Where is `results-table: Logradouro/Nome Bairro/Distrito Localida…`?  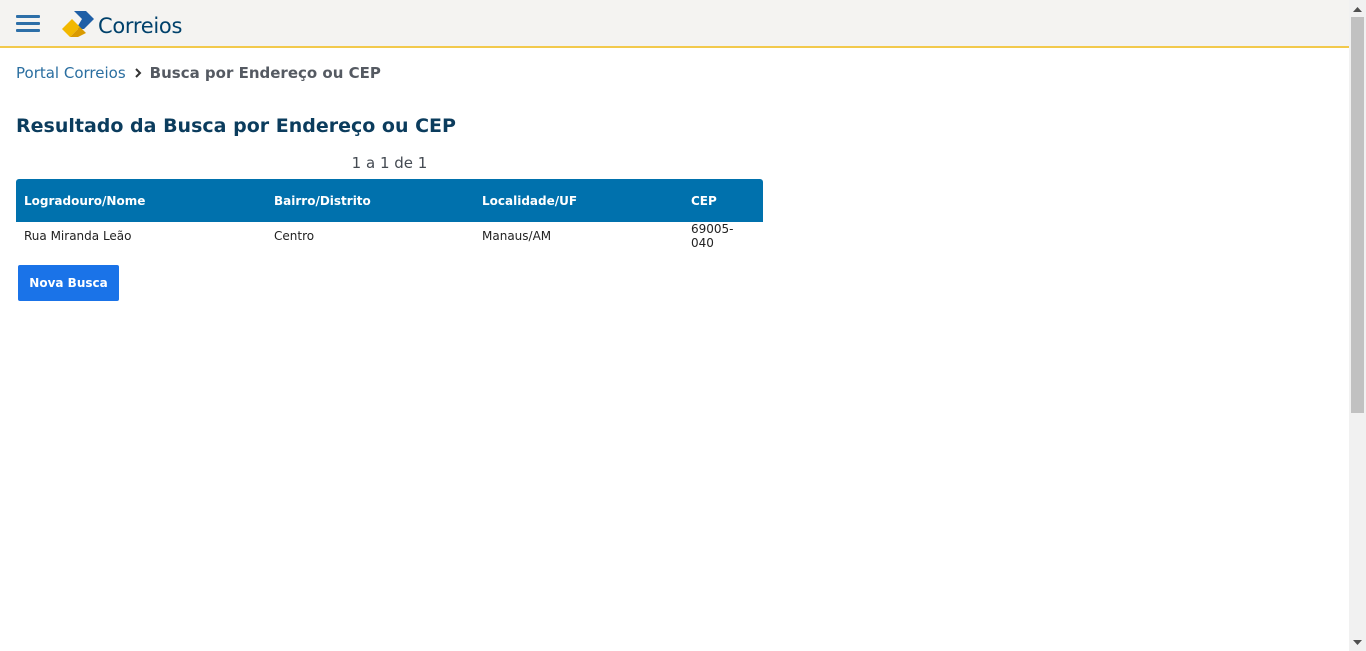 results-table: Logradouro/Nome Bairro/Distrito Localida… is located at coordinates (389, 214).